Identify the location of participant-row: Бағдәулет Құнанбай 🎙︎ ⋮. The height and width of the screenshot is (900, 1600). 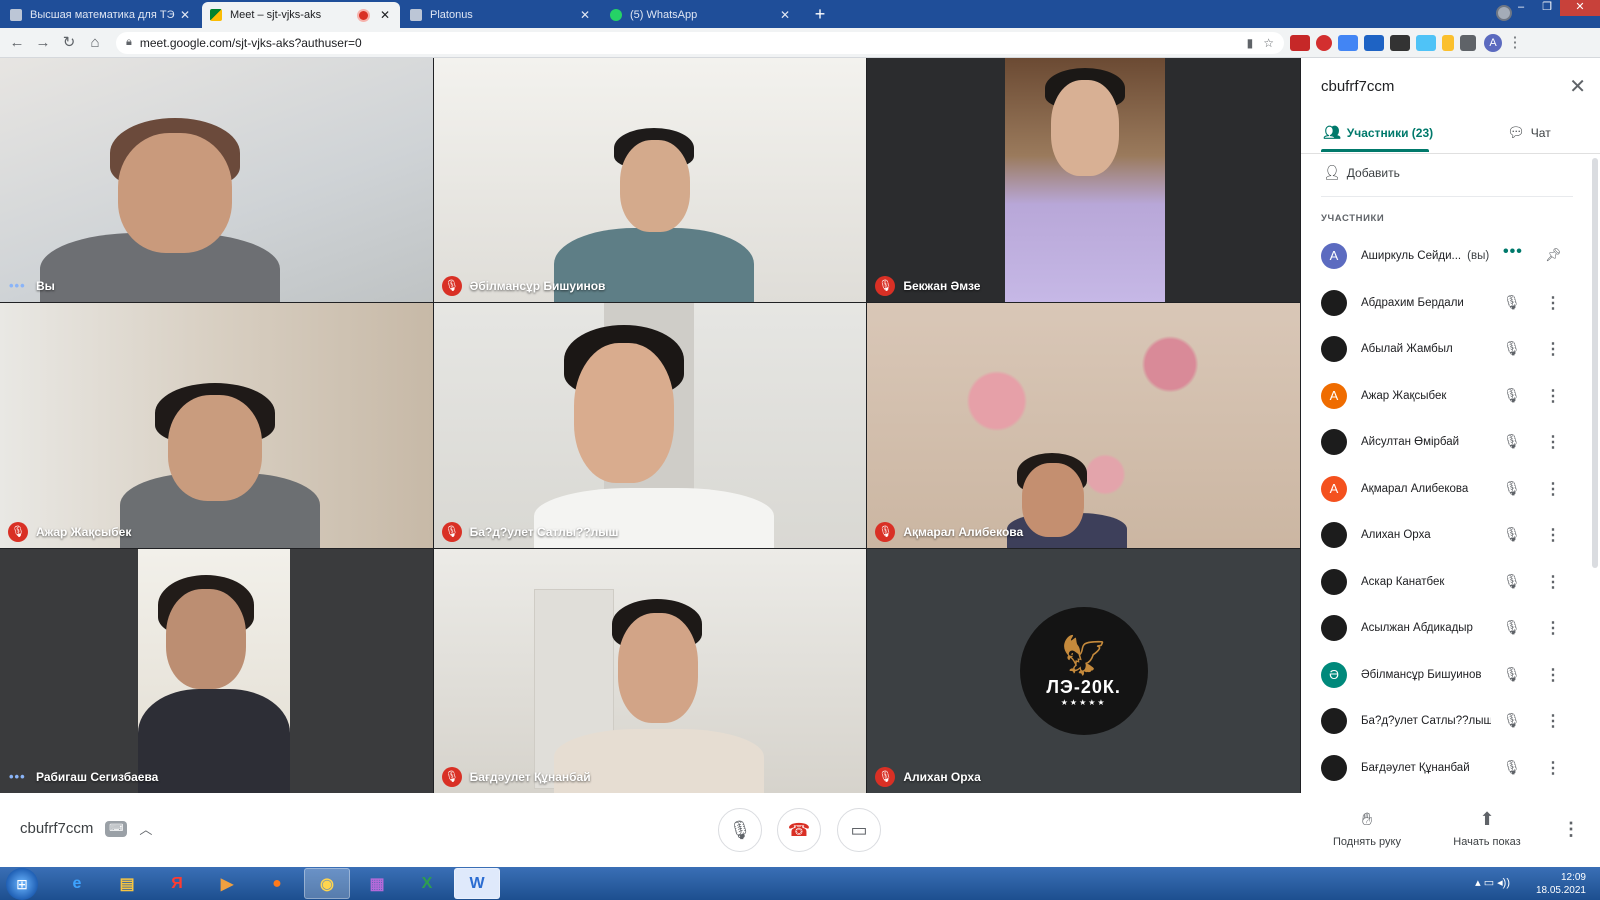
(1450, 768).